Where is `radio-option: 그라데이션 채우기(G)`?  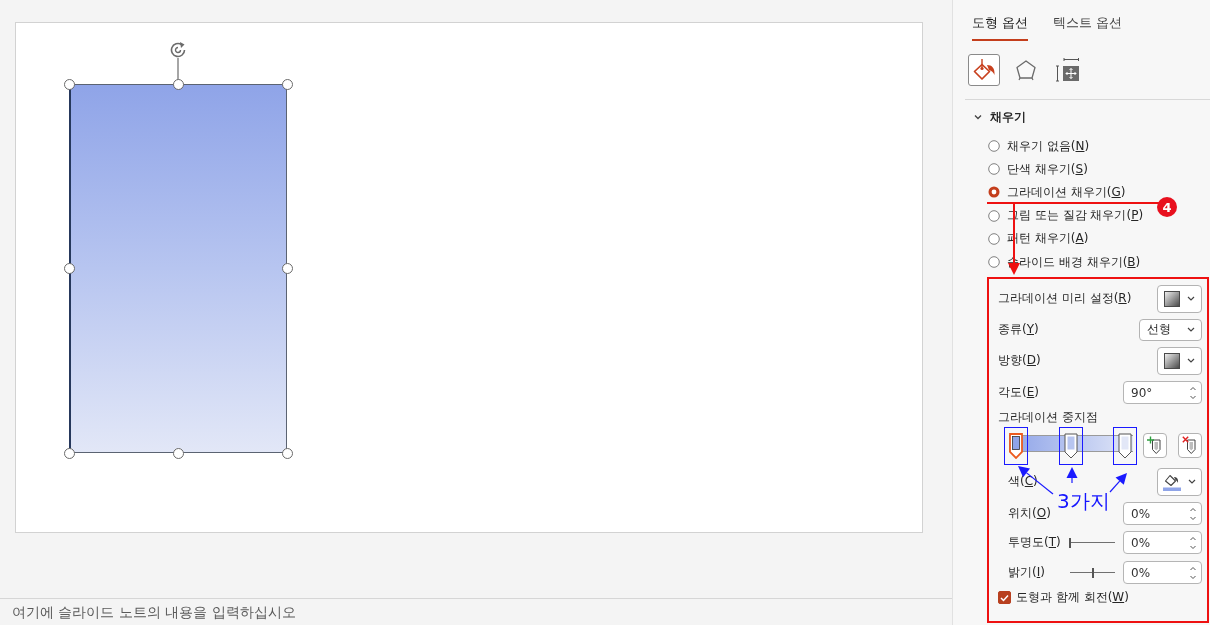 radio-option: 그라데이션 채우기(G) is located at coordinates (1057, 192).